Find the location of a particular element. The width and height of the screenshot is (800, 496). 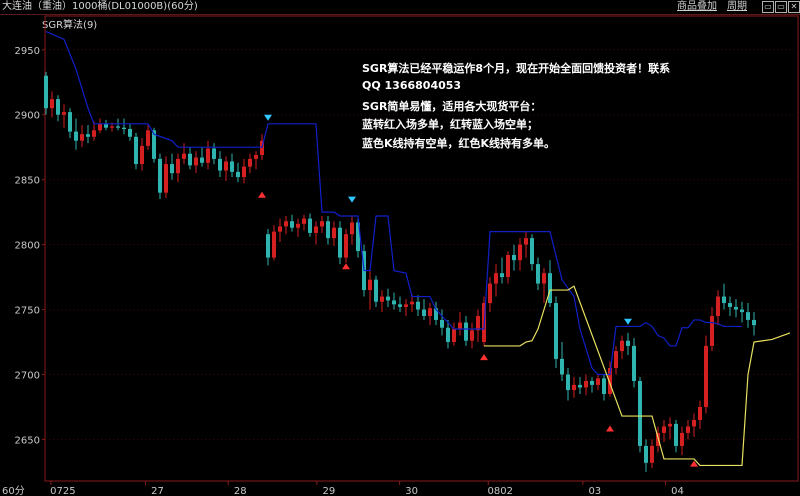

x-tick-label: 29 is located at coordinates (328, 491).